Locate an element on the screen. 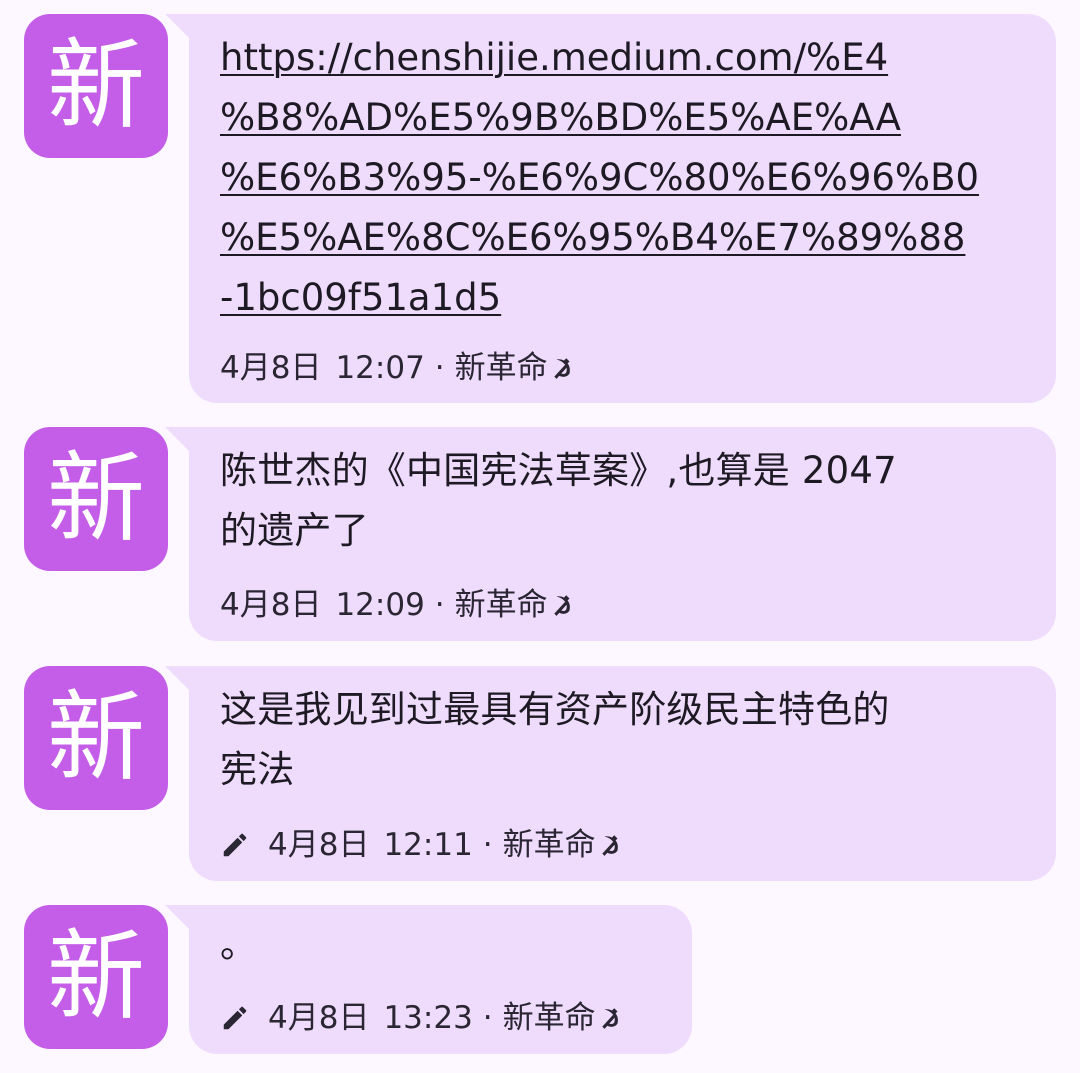  message-time: 12:07 is located at coordinates (380, 368).